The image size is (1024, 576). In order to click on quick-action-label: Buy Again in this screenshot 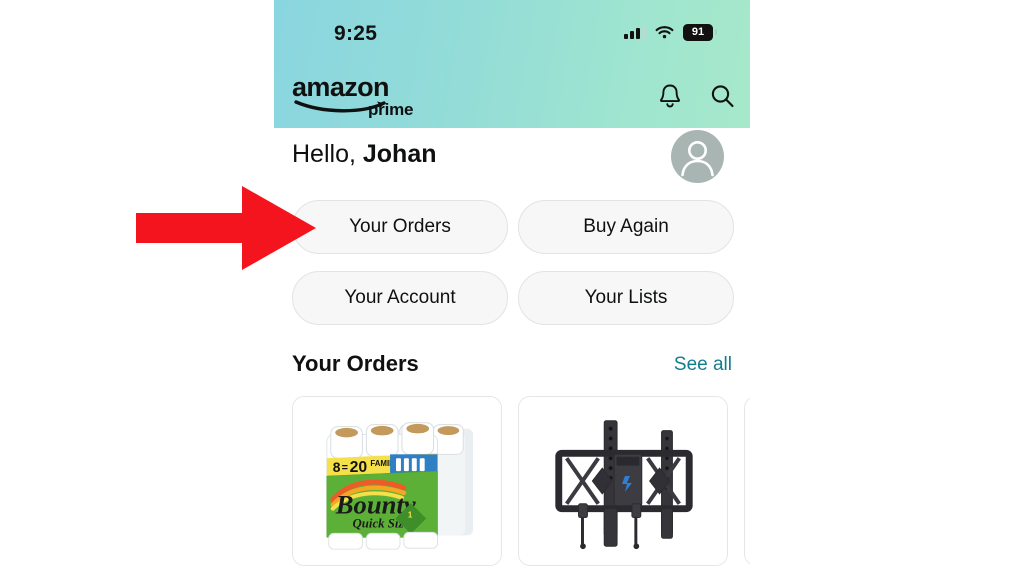, I will do `click(626, 226)`.